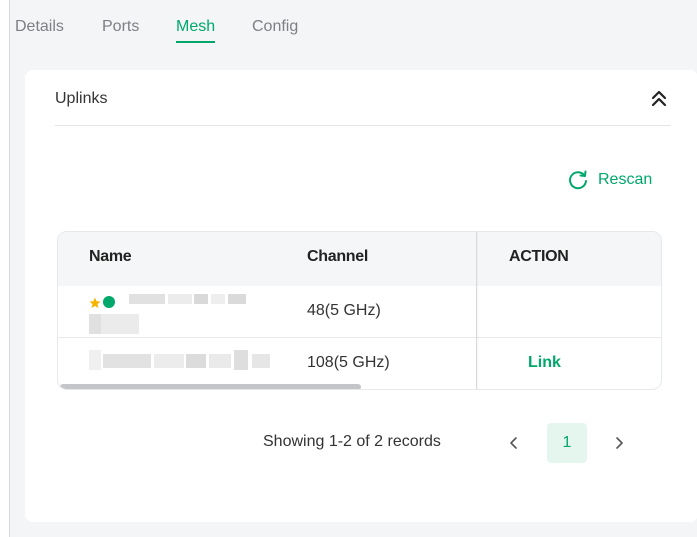  I want to click on tab-details: Details, so click(39, 27).